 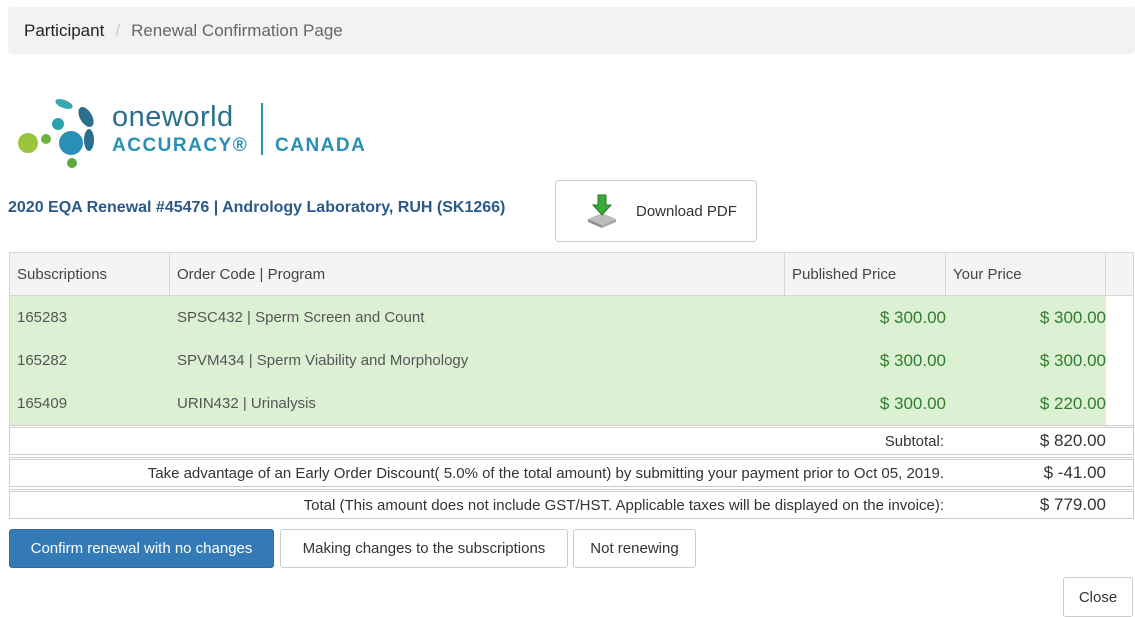 I want to click on download-pdf-label: Download PDF, so click(x=686, y=211).